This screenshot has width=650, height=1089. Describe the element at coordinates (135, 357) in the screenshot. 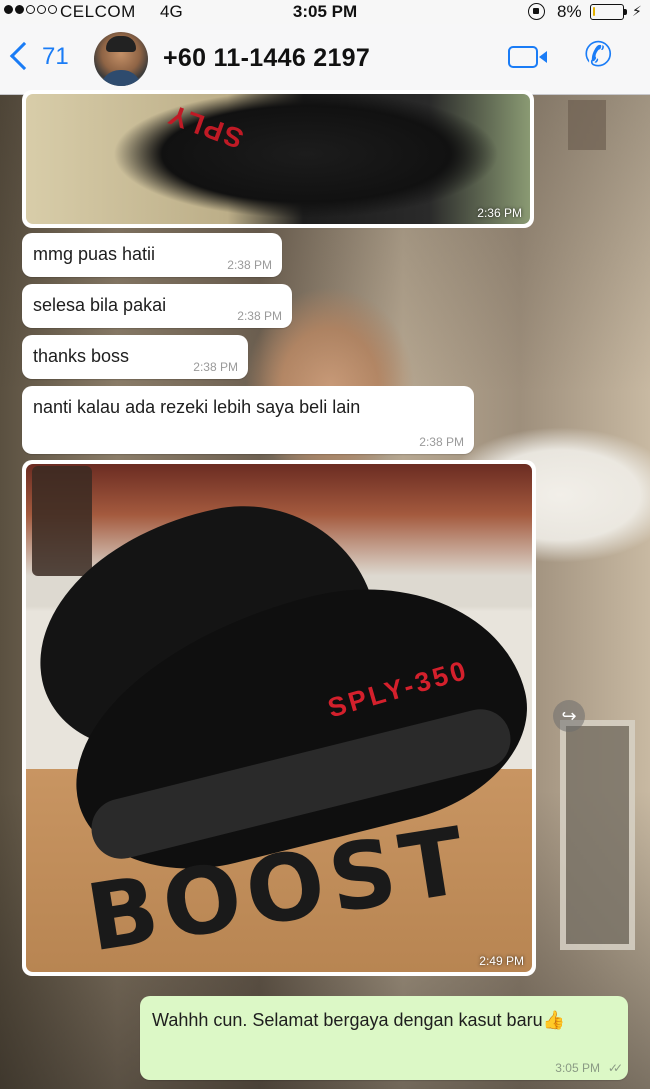

I see `incoming-message: thanks boss 2:38 PM` at that location.